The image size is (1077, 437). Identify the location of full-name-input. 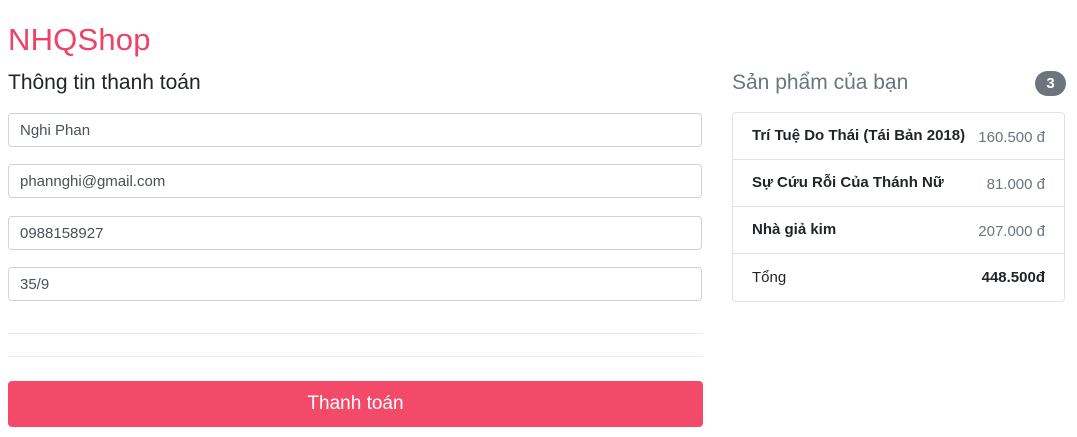
(355, 130).